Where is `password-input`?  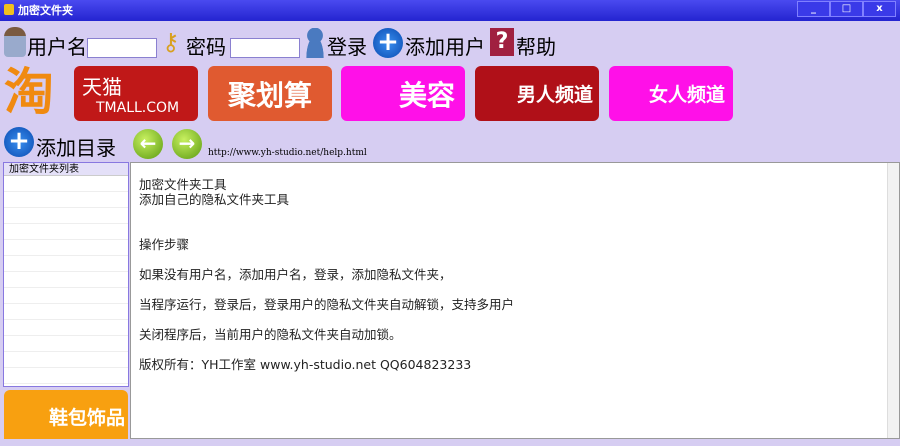 password-input is located at coordinates (265, 48).